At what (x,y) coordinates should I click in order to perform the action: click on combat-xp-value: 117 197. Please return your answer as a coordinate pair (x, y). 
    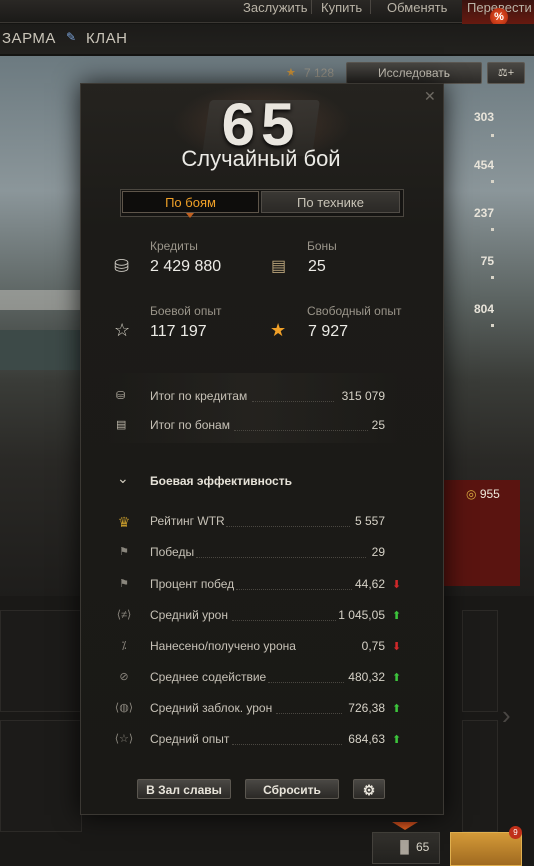
    Looking at the image, I should click on (178, 331).